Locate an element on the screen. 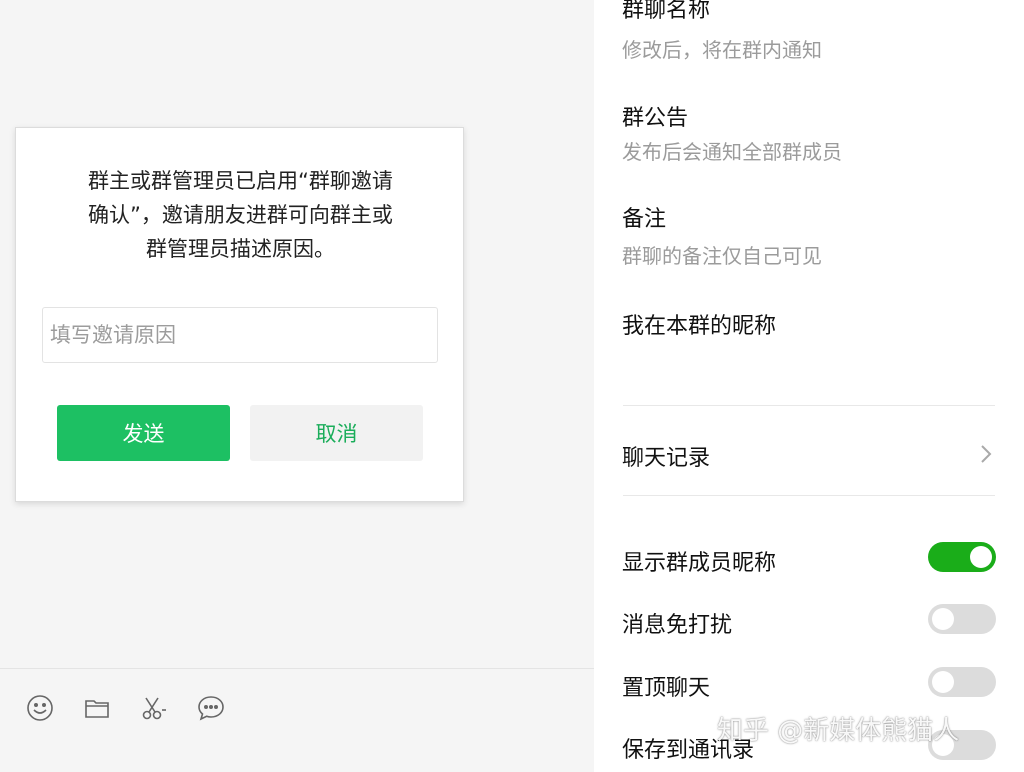 The width and height of the screenshot is (1024, 772). invite-reason-input is located at coordinates (240, 335).